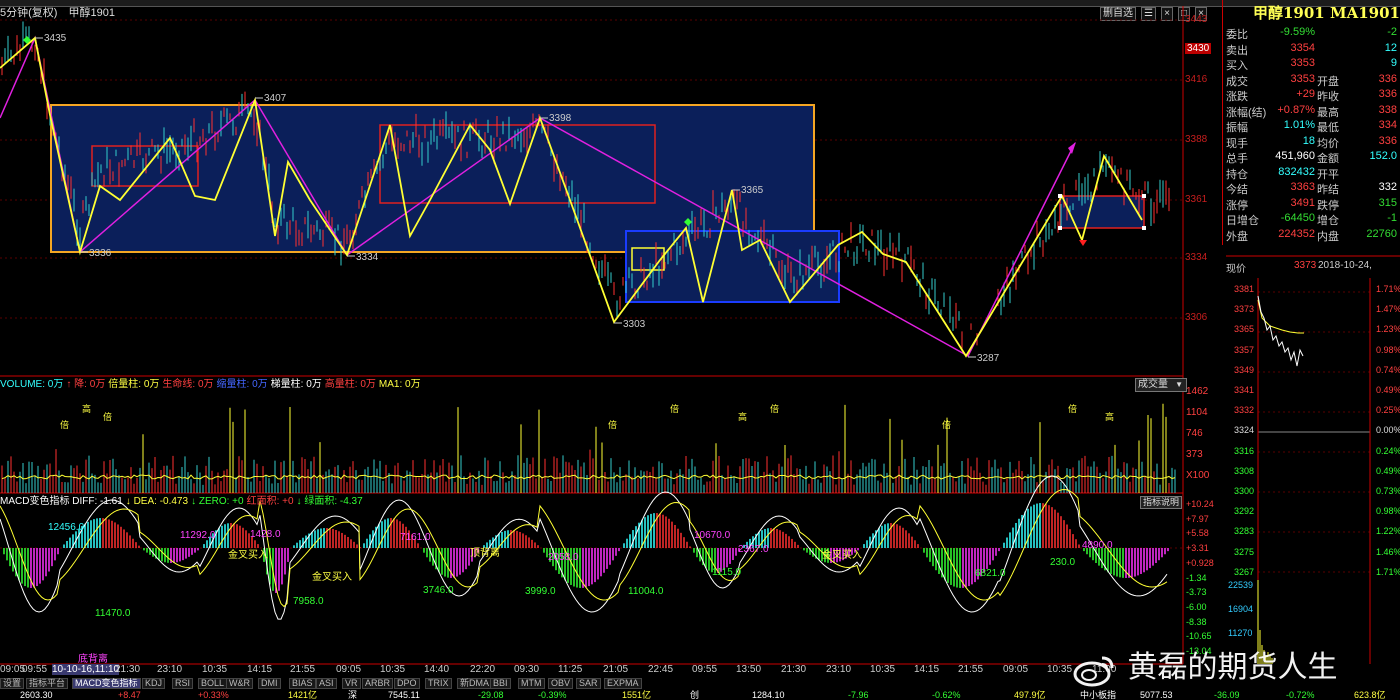 This screenshot has height=700, width=1400. I want to click on volume-bars, so click(588, 448).